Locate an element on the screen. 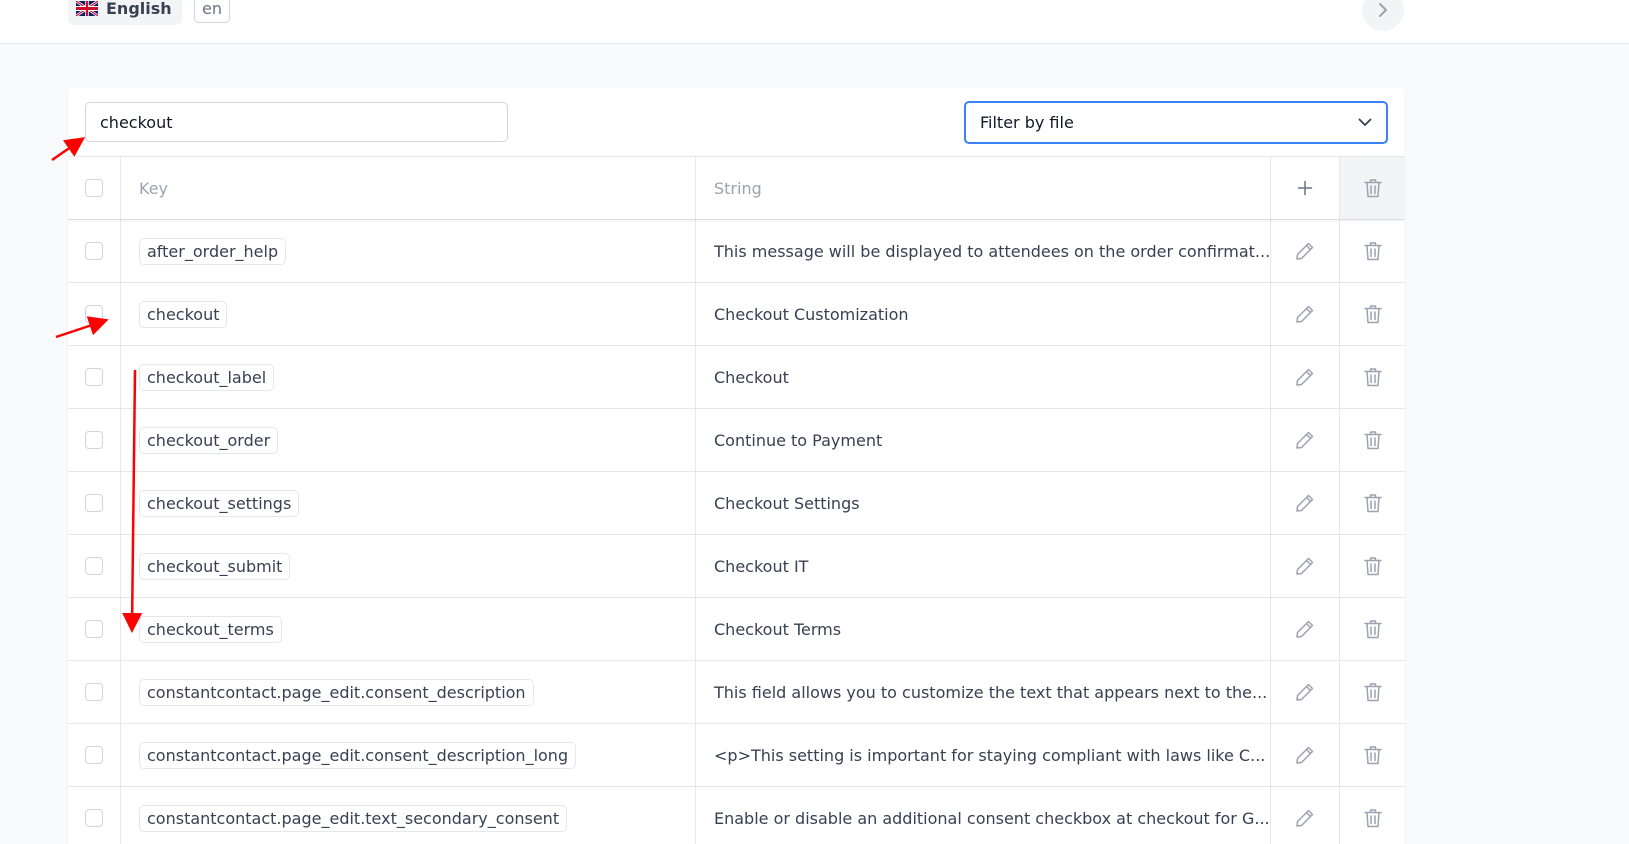  key-badge: after_order_help is located at coordinates (213, 251).